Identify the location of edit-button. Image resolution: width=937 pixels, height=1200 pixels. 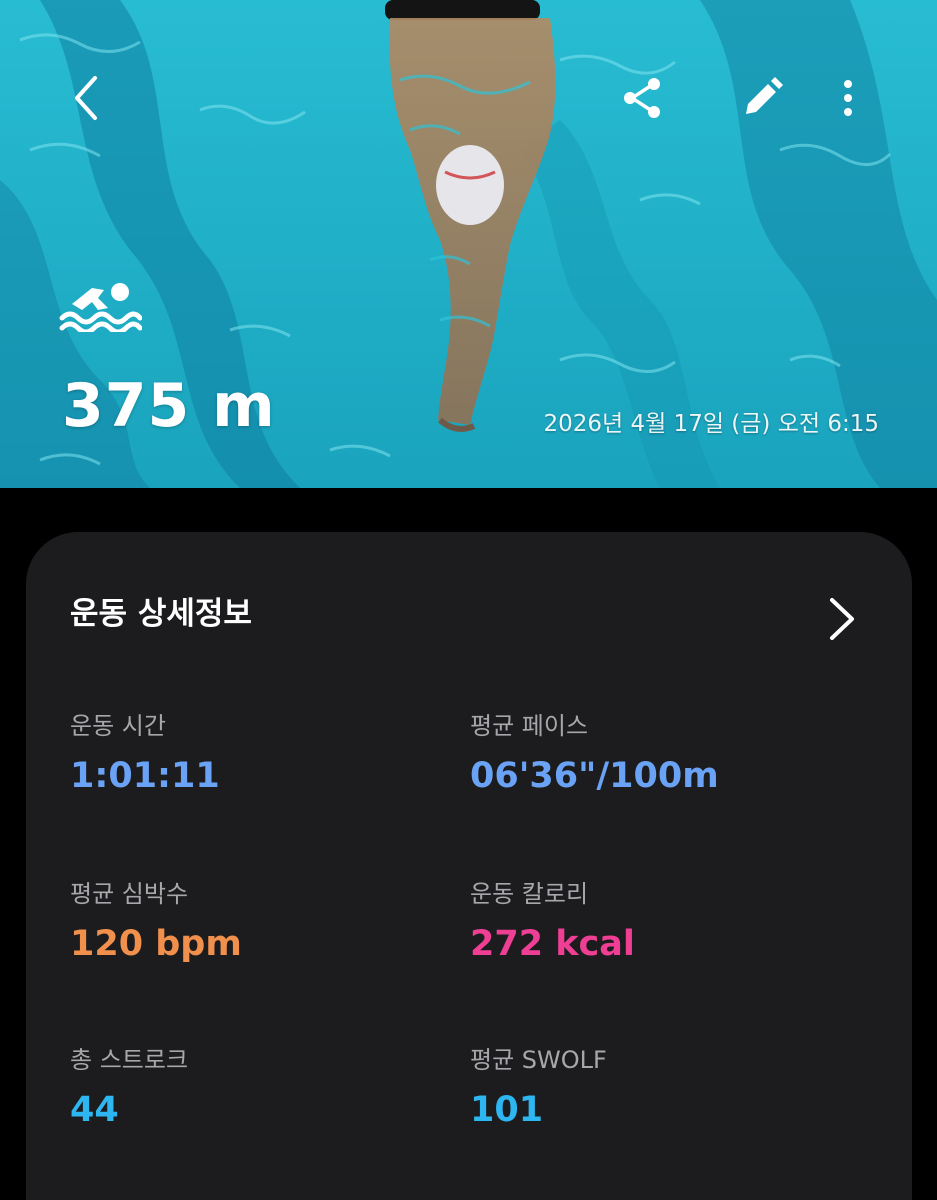
(762, 98).